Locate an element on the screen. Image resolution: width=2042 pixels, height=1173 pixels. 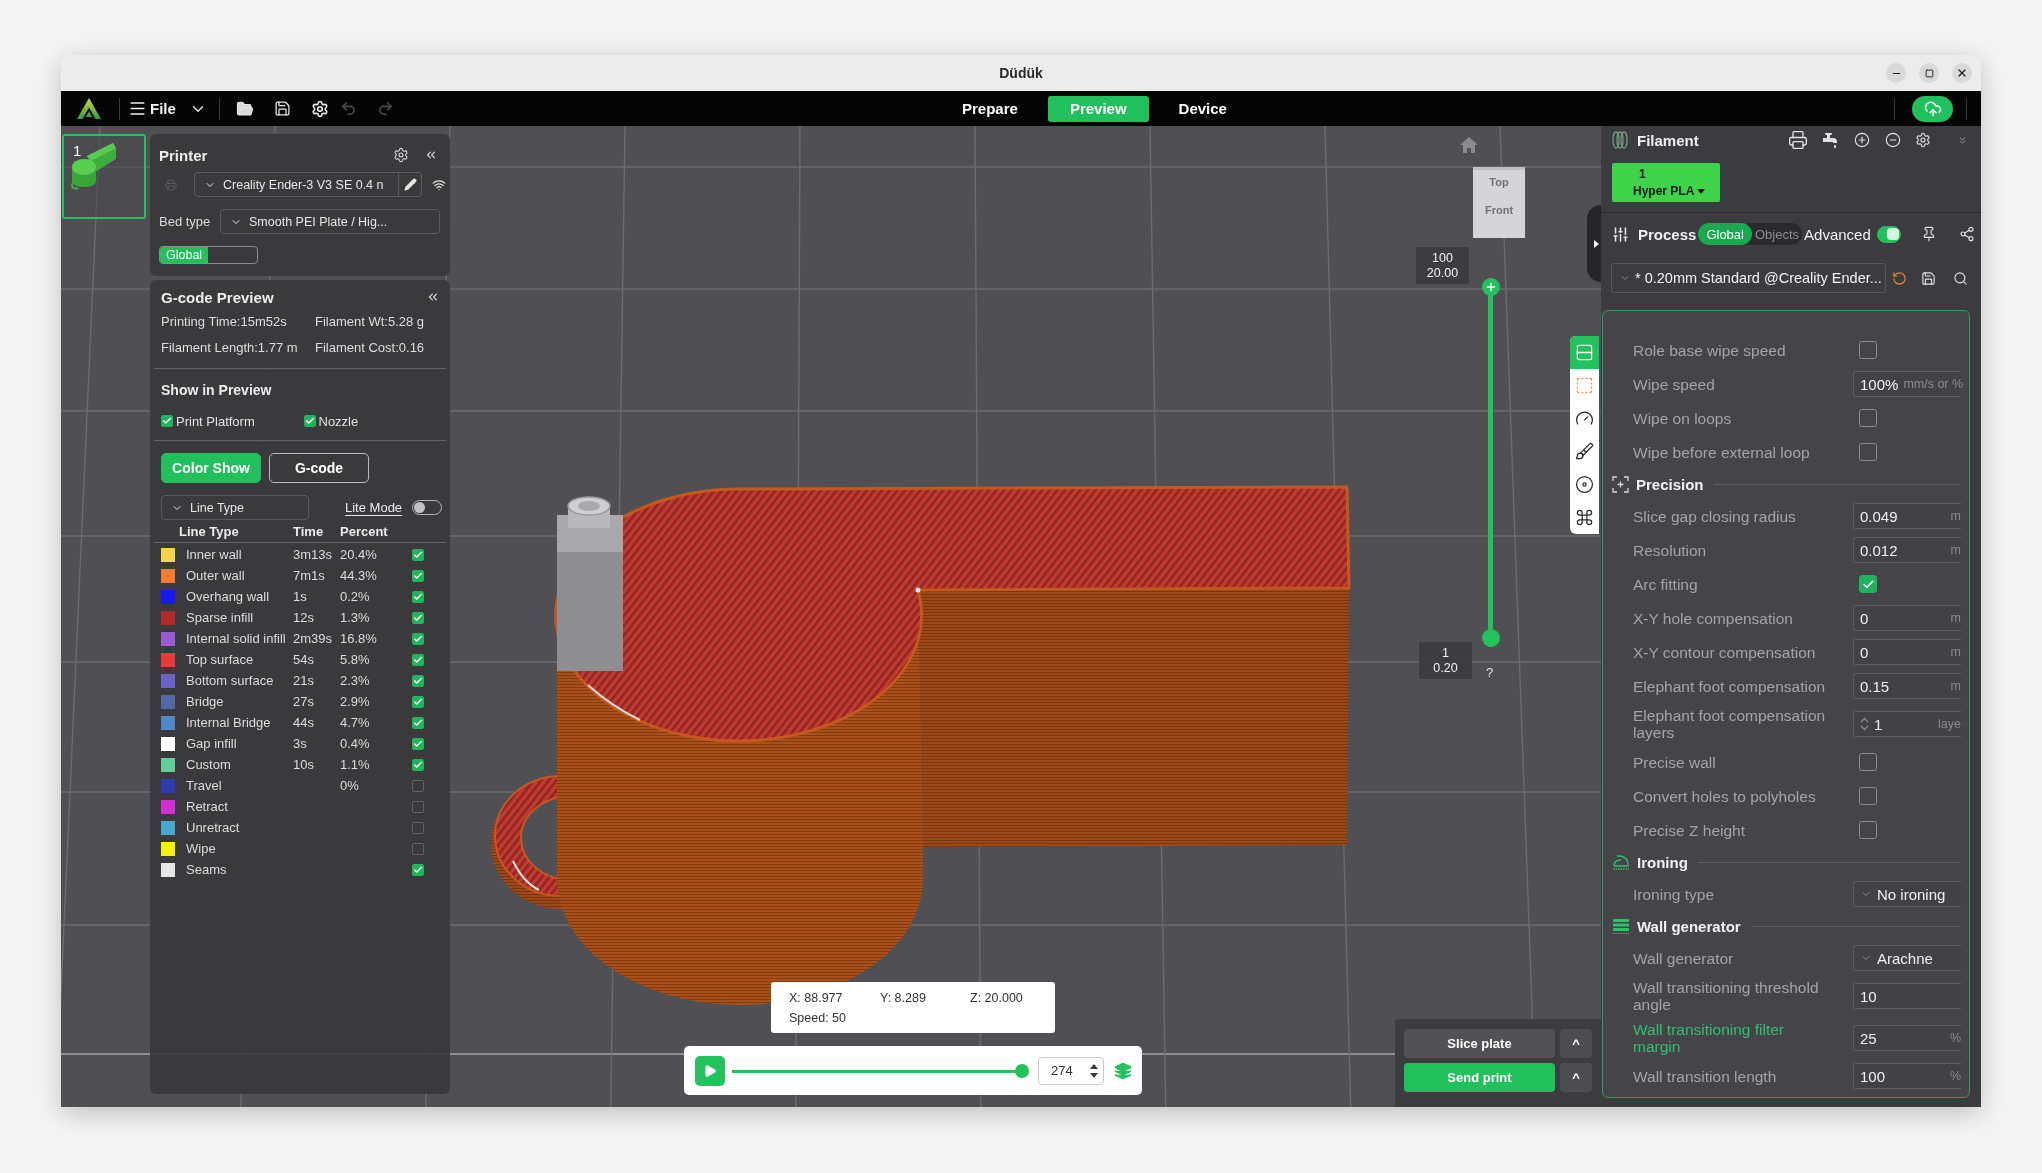
percent-cell-text: 0.2% is located at coordinates (355, 596).